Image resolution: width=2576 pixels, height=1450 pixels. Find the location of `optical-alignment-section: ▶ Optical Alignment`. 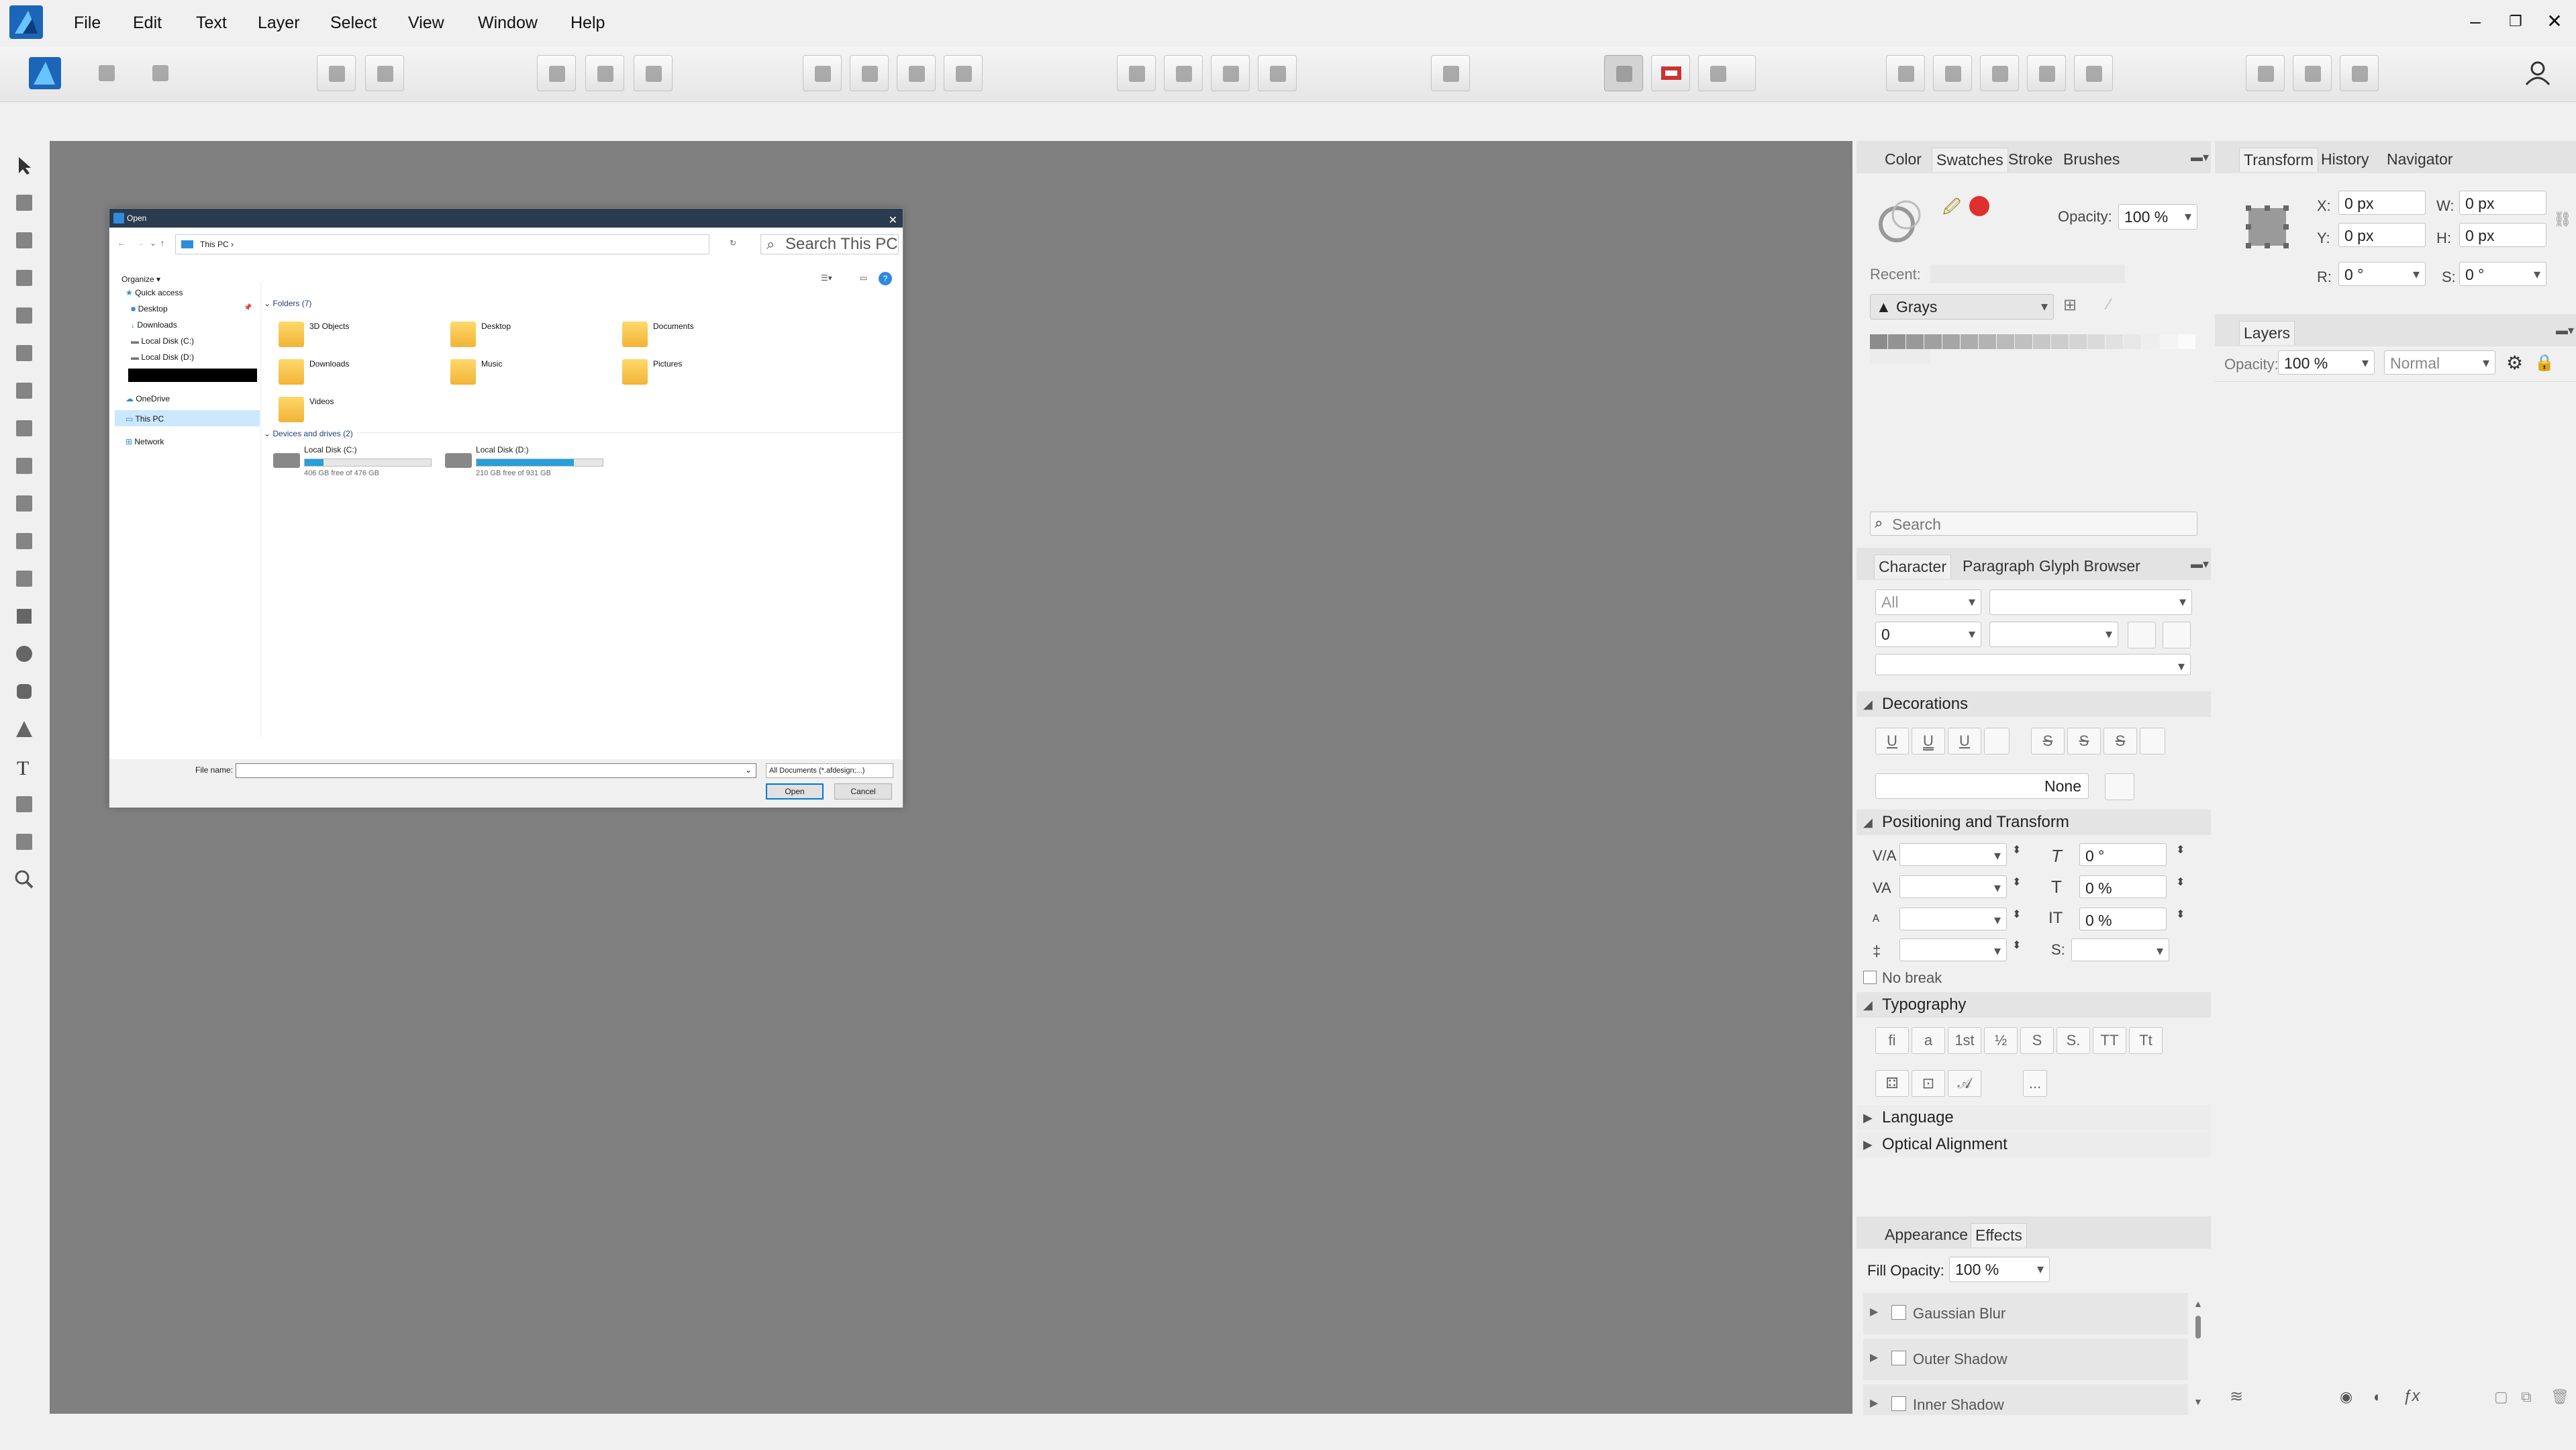

optical-alignment-section: ▶ Optical Alignment is located at coordinates (2033, 1144).